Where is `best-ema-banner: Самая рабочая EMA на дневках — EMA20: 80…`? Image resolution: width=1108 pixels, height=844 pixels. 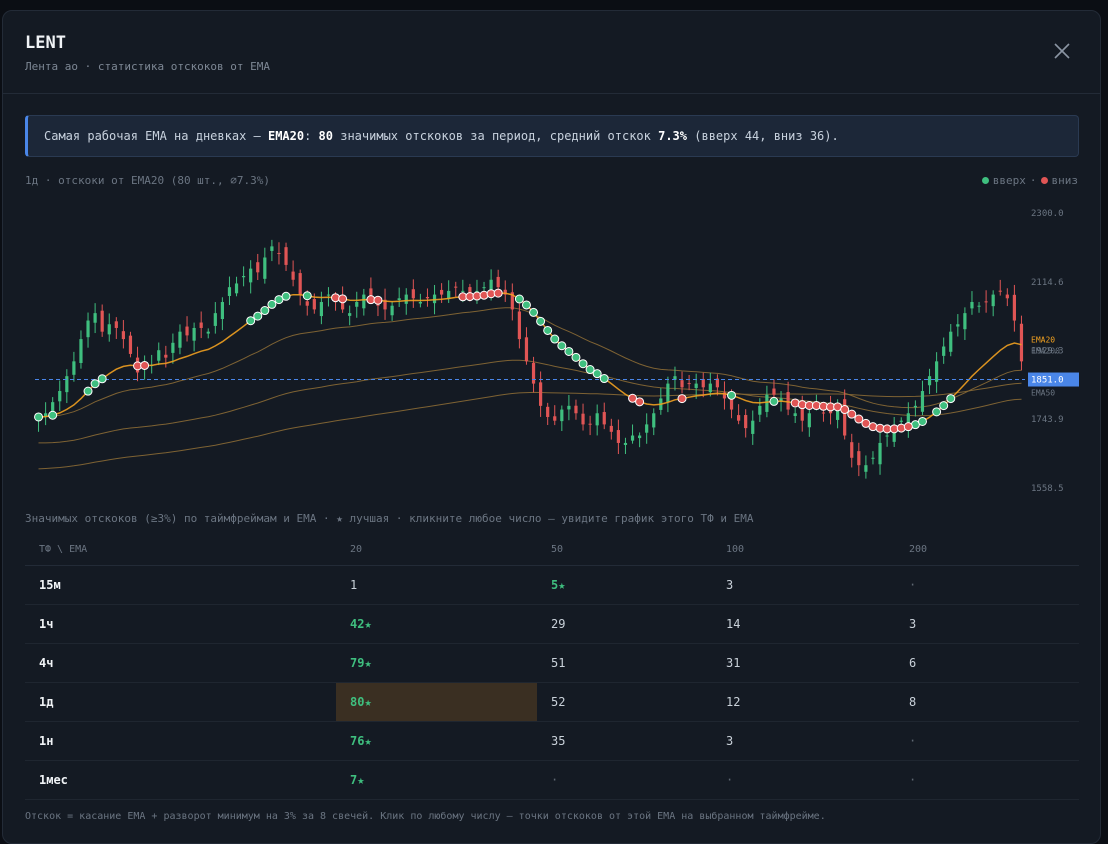
best-ema-banner: Самая рабочая EMA на дневках — EMA20: 80… is located at coordinates (552, 136).